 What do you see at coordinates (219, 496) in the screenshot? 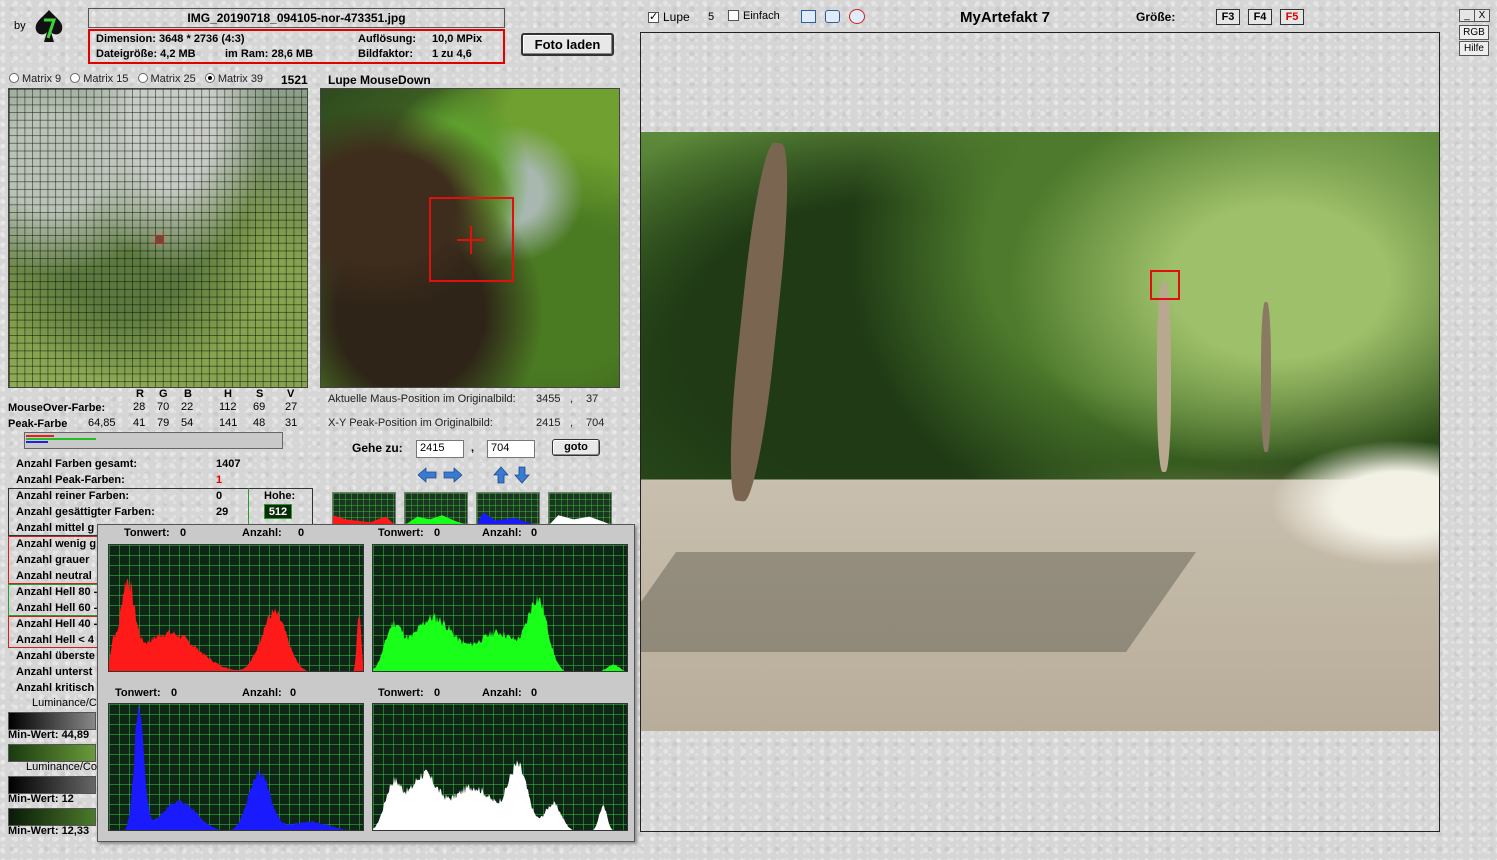
I see `reine-farben-value: 0` at bounding box center [219, 496].